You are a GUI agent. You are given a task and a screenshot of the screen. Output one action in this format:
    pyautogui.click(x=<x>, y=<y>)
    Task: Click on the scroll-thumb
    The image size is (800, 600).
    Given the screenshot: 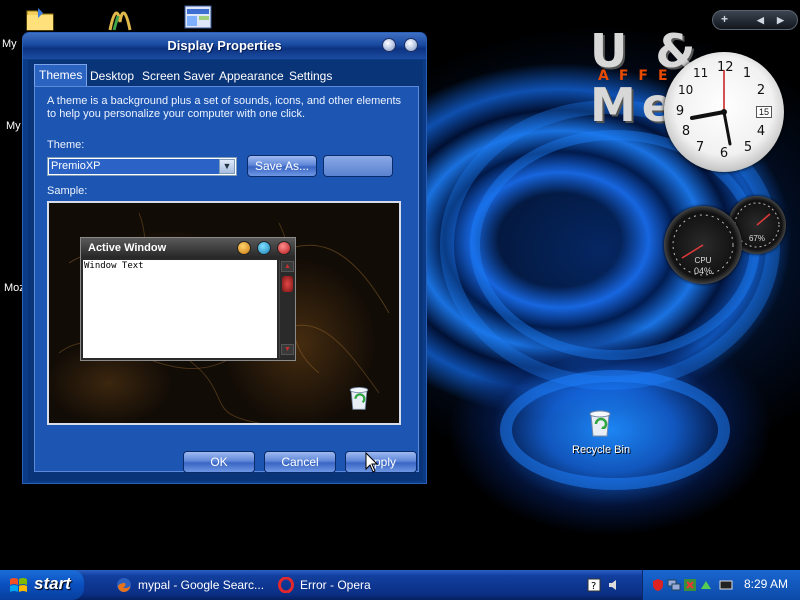 What is the action you would take?
    pyautogui.click(x=287, y=284)
    